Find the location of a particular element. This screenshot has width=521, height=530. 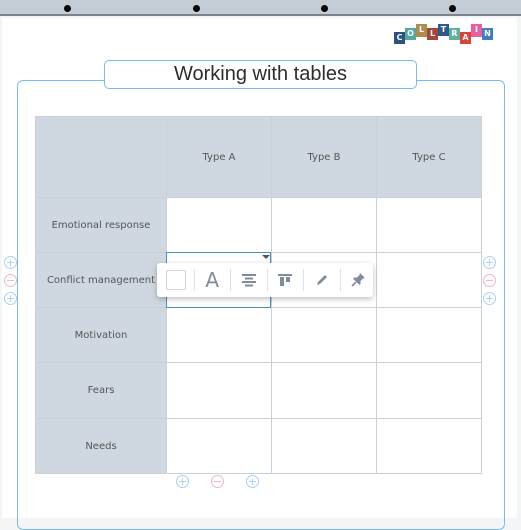

row-header: Fears is located at coordinates (101, 390).